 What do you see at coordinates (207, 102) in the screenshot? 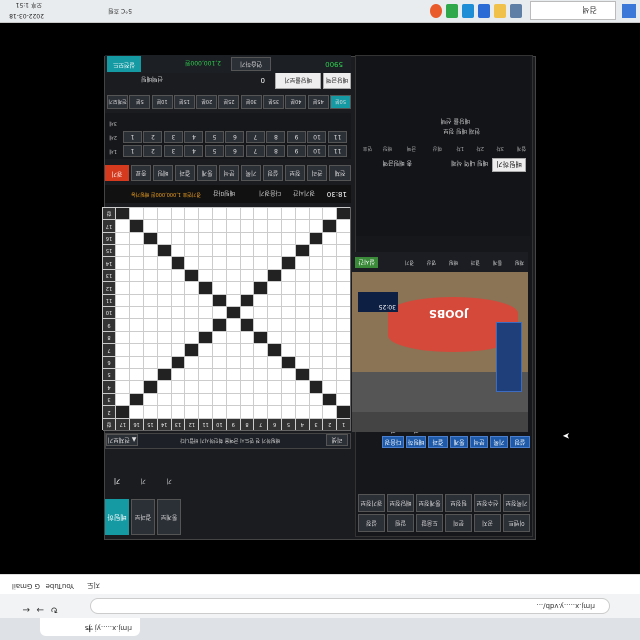
I see `odds-button: 20분` at bounding box center [207, 102].